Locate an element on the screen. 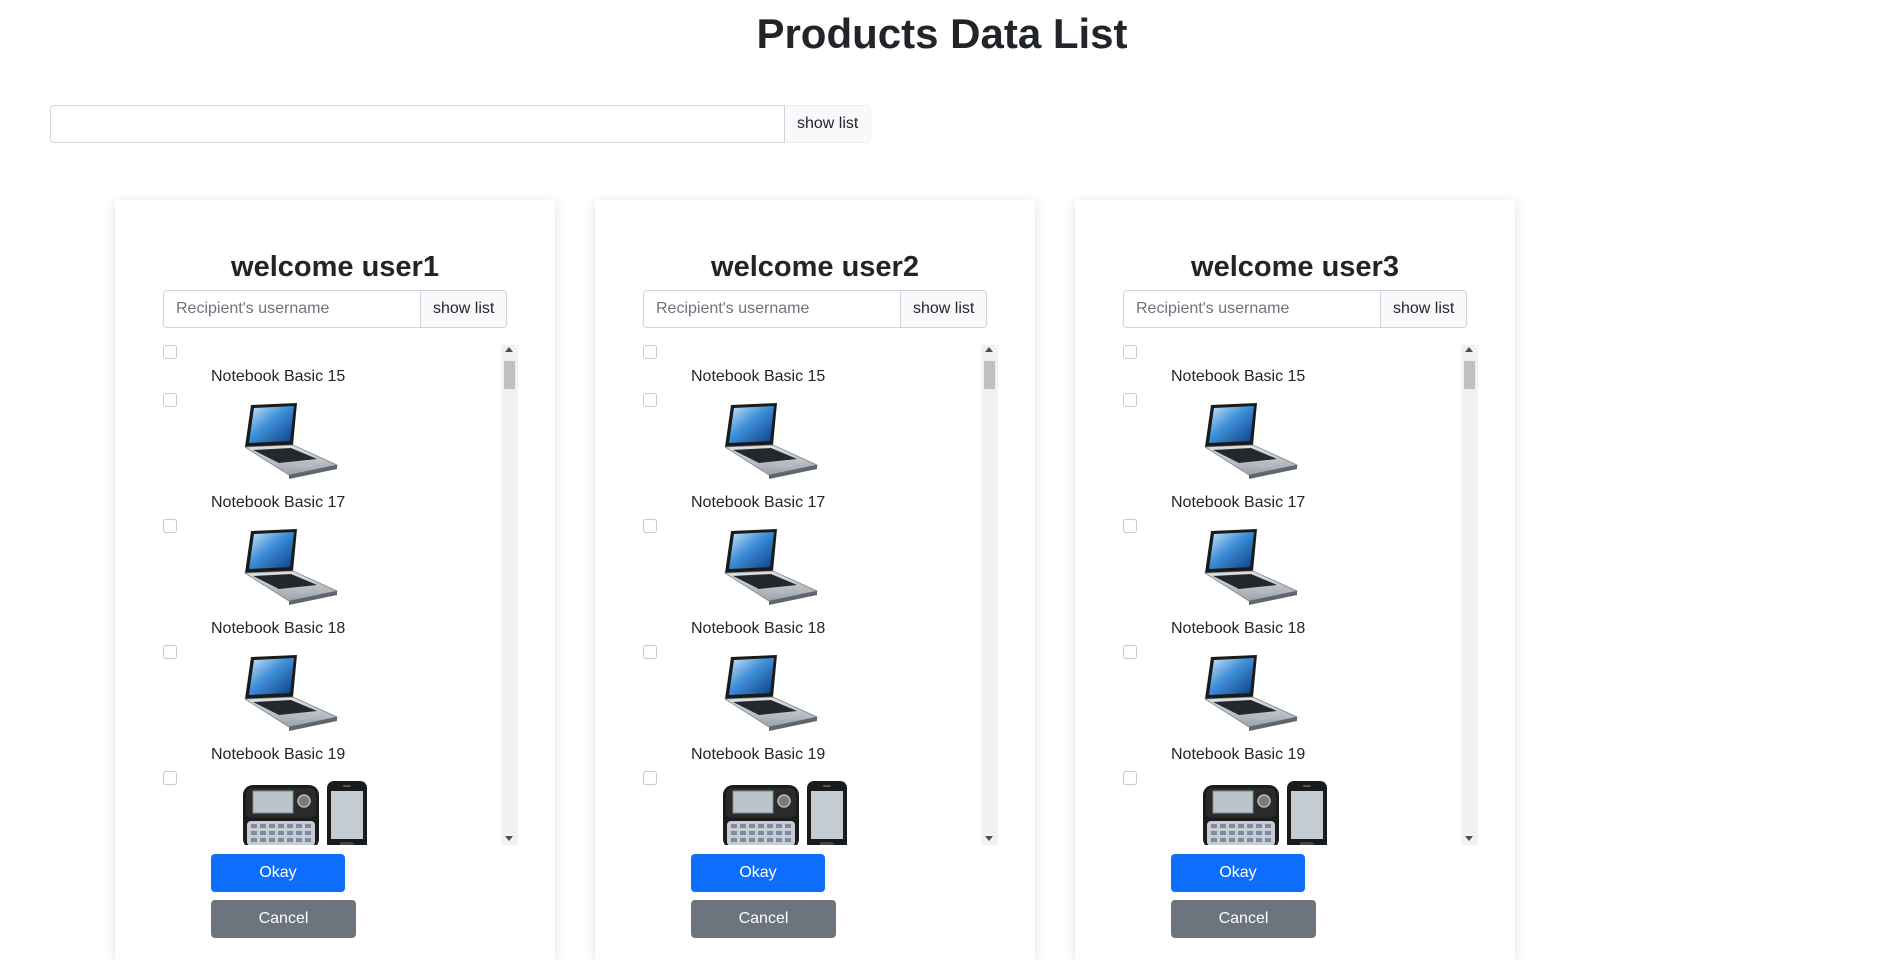 This screenshot has width=1884, height=960. page-title: Products Data List is located at coordinates (942, 33).